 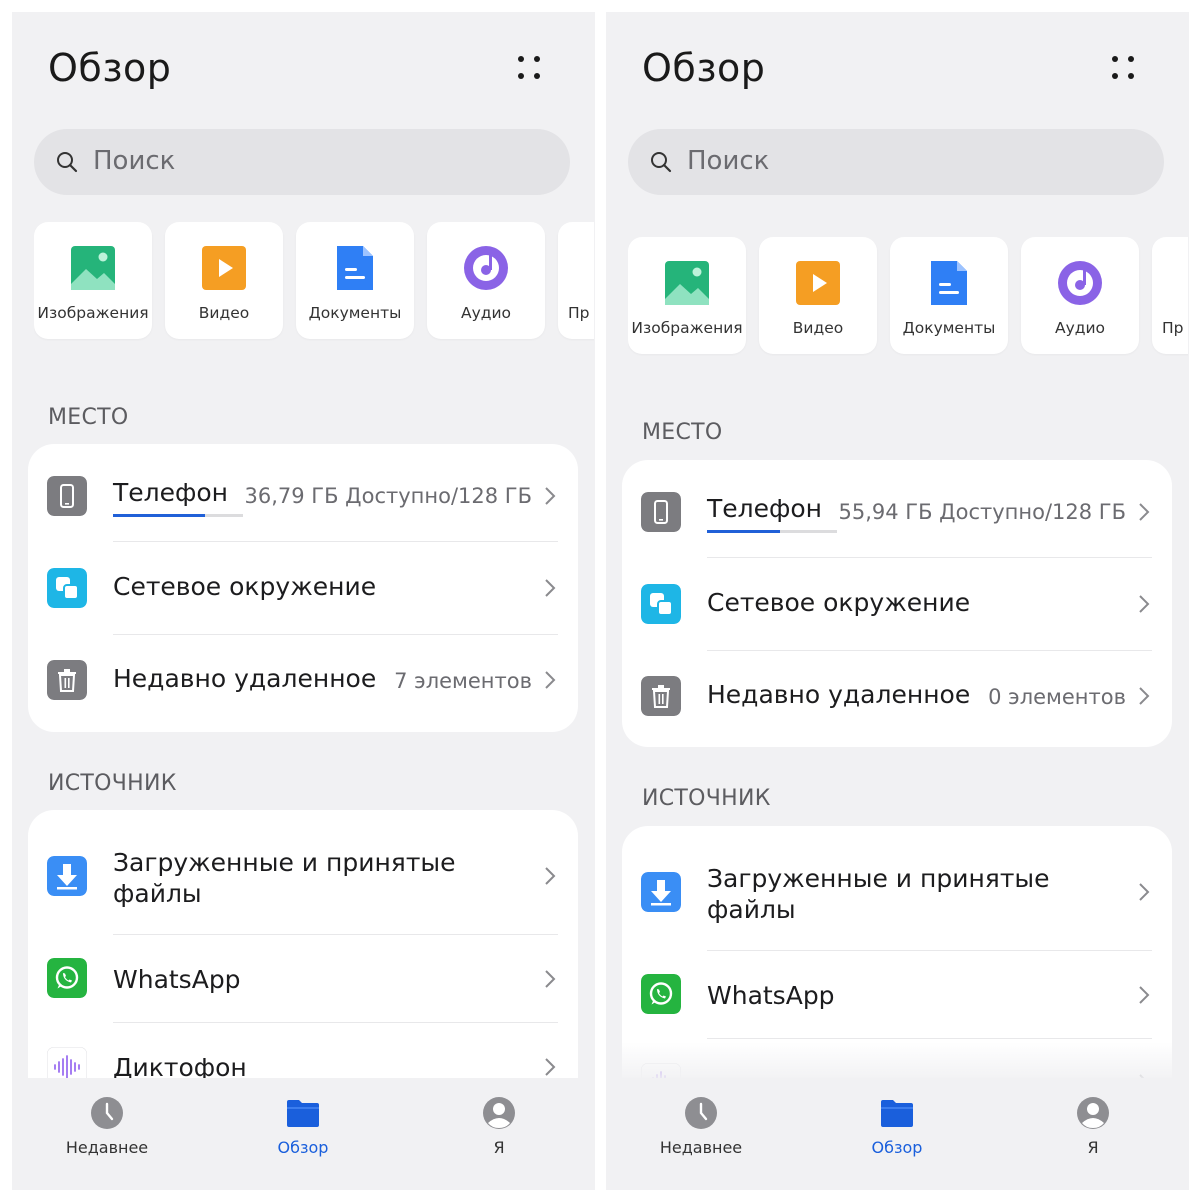 I want to click on location-phone-row: Телефон 55,94 ГБ Доступно/128 ГБ, so click(x=897, y=508).